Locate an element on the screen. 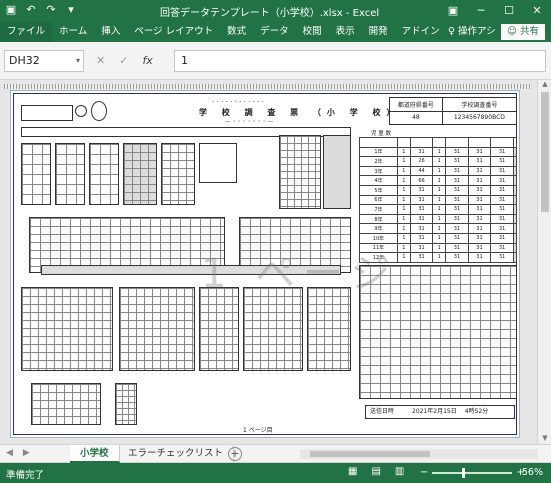 This screenshot has height=483, width=551. tab-home: ホーム is located at coordinates (73, 32).